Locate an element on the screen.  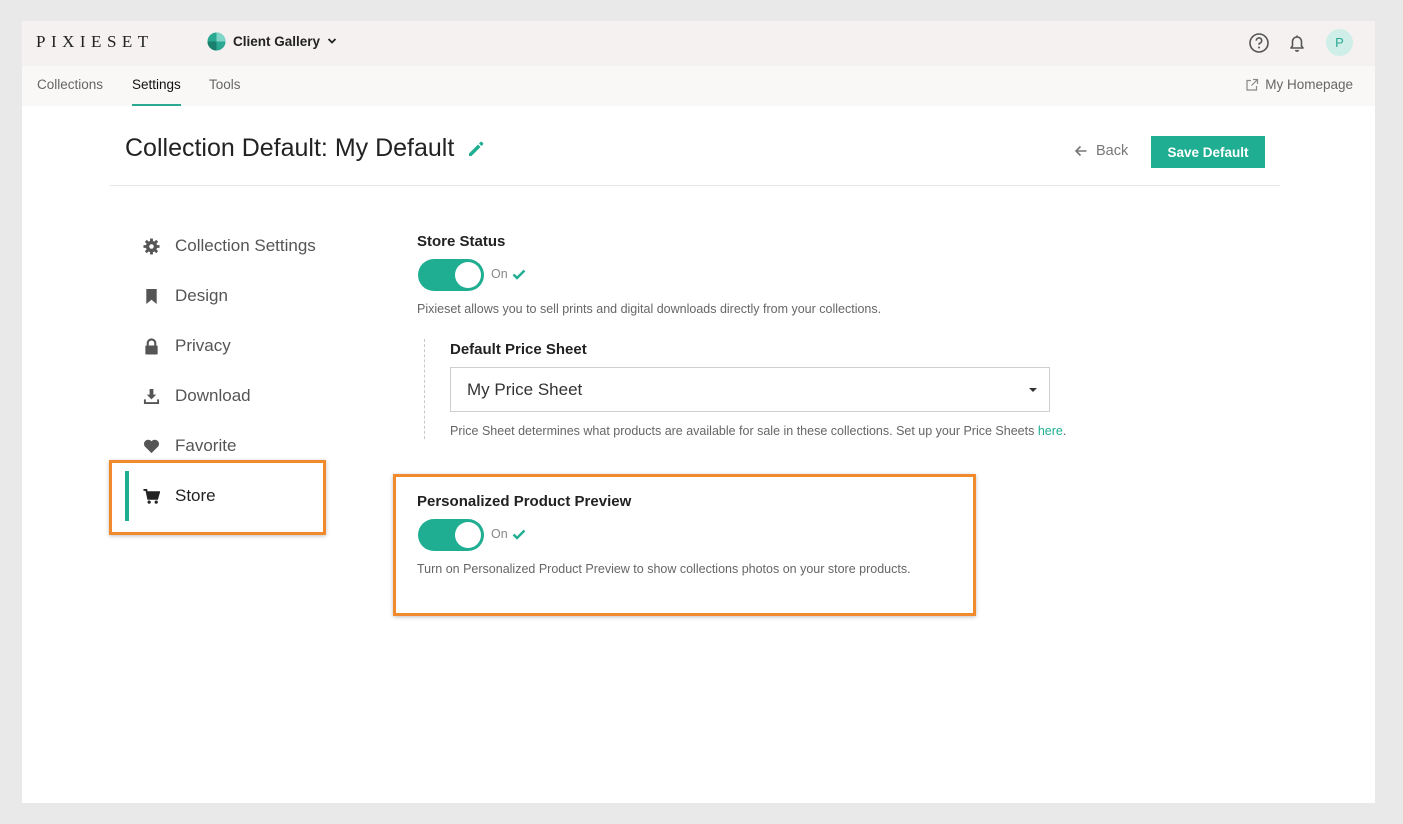
product-label: Client Gallery is located at coordinates (277, 41).